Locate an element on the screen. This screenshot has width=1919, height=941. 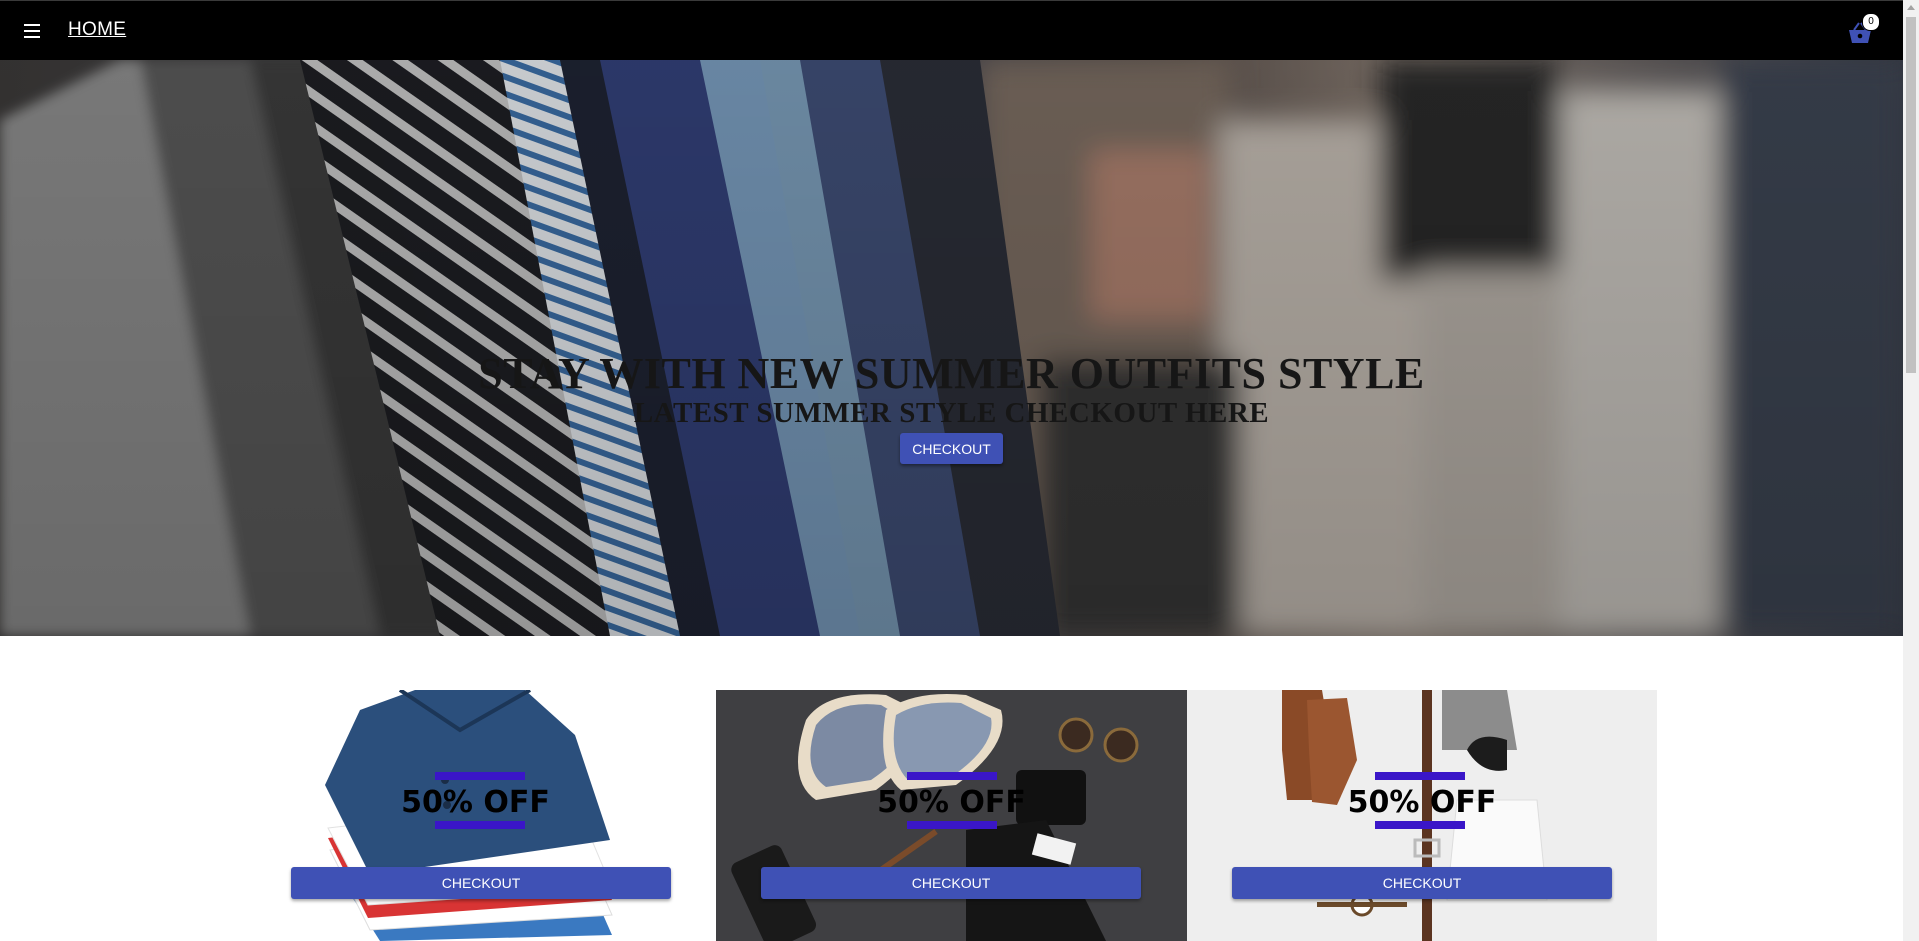
offer-card-polo-shirts: 50% OFF CHECKOUT is located at coordinates (475, 815).